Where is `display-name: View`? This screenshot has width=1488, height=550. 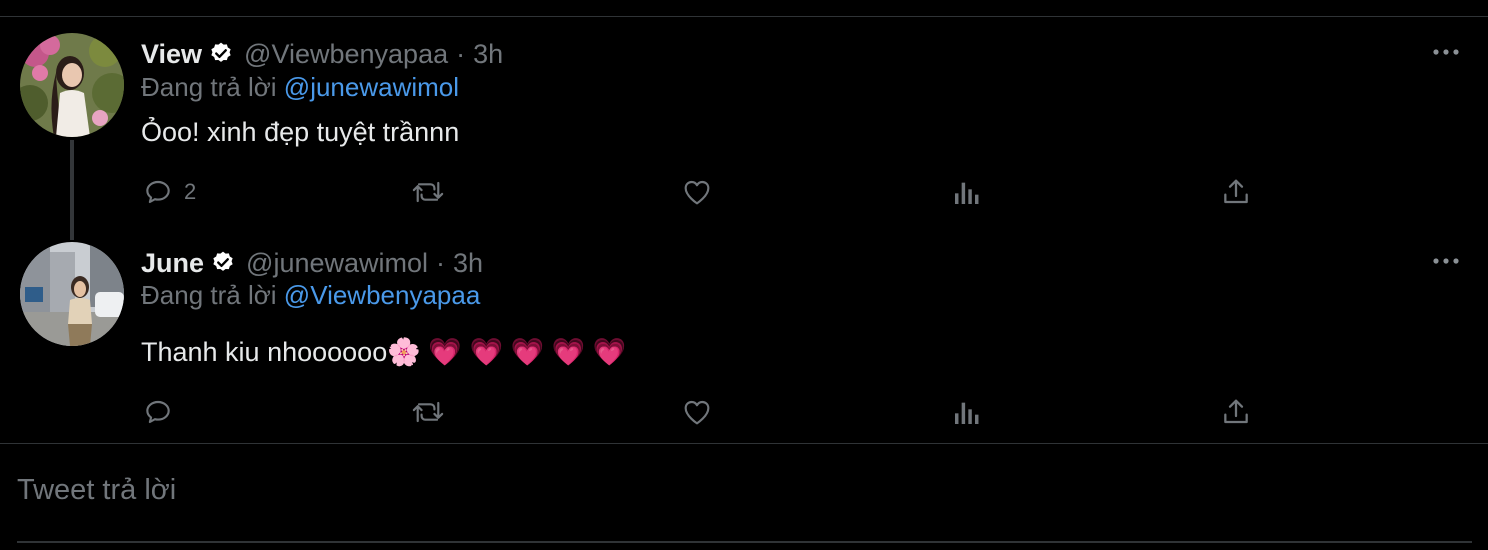
display-name: View is located at coordinates (171, 54).